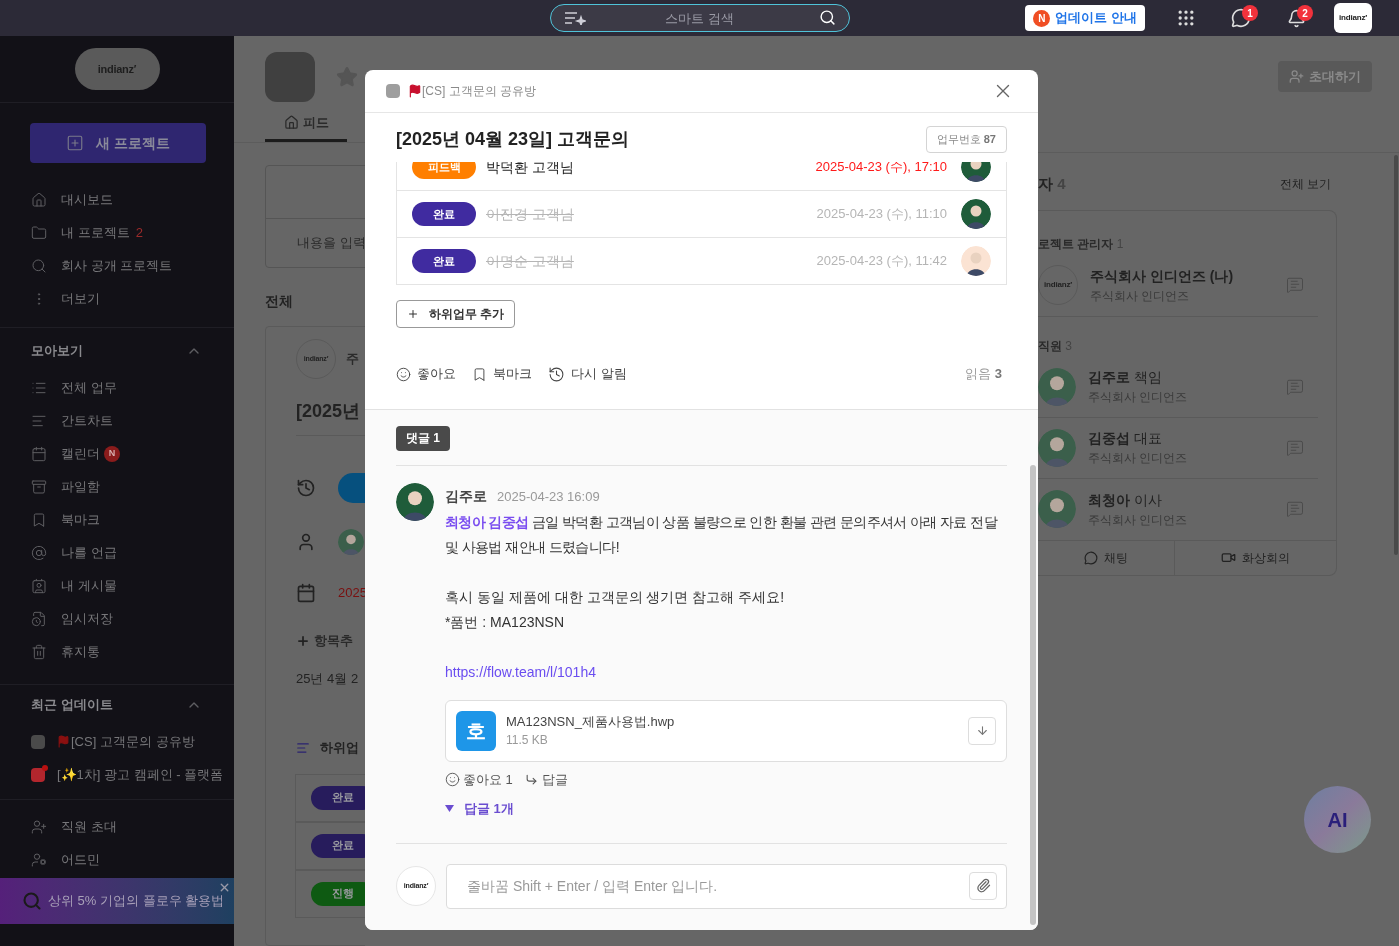 The image size is (1399, 946). Describe the element at coordinates (615, 597) in the screenshot. I see `comment-text: 혹시 동일 제품에 대한 고객문의 생기면 참고해 주세요!` at that location.